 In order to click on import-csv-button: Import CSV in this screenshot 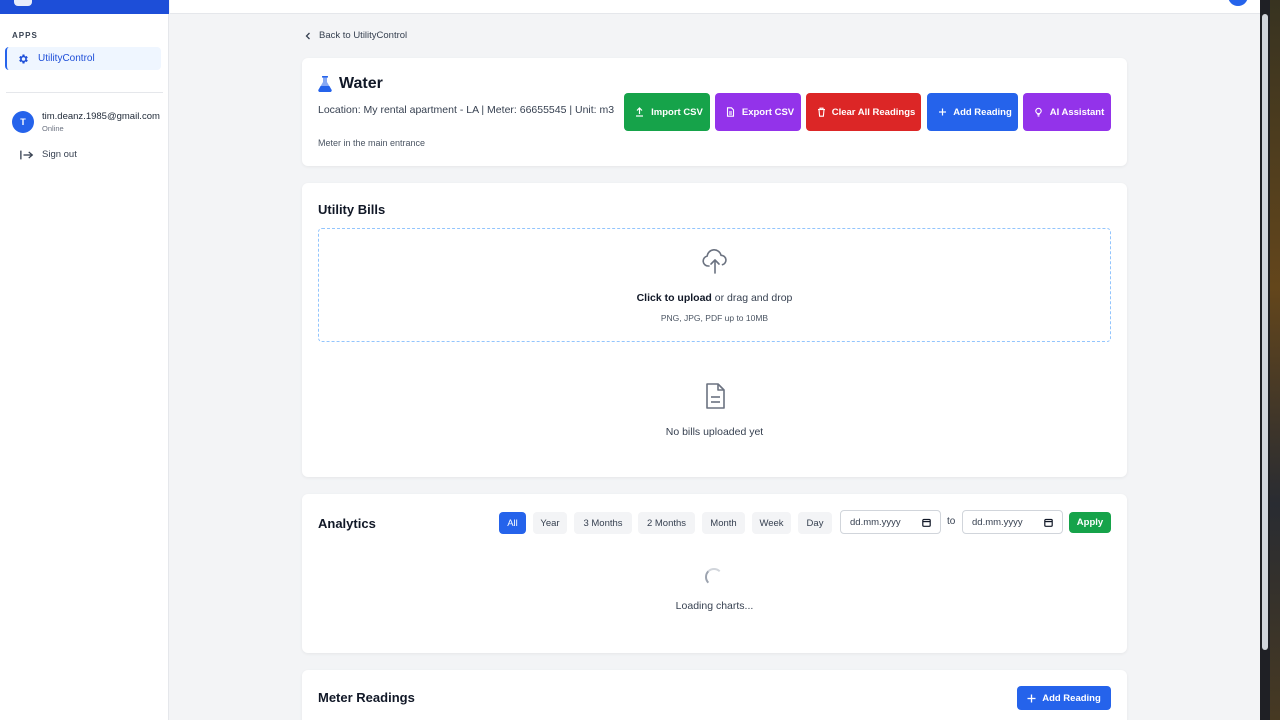, I will do `click(667, 112)`.